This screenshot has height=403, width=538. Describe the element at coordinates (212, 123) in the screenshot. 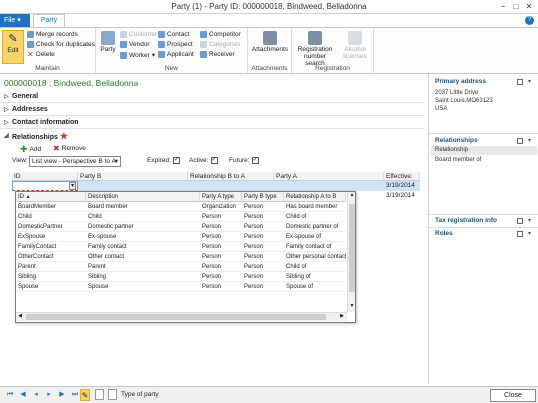

I see `fasttab-contact: ▷ Contact information` at that location.